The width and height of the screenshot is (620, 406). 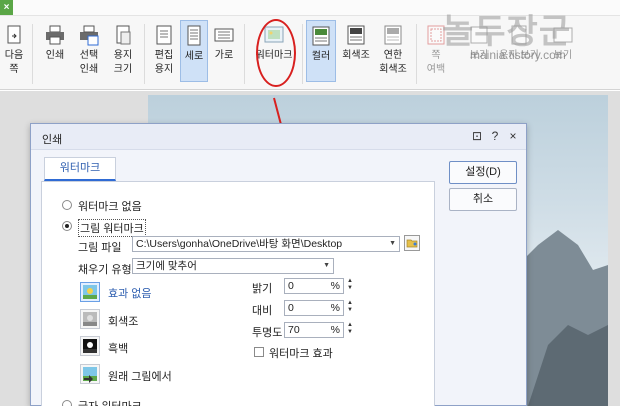 I want to click on browse-folder-icon, so click(x=412, y=243).